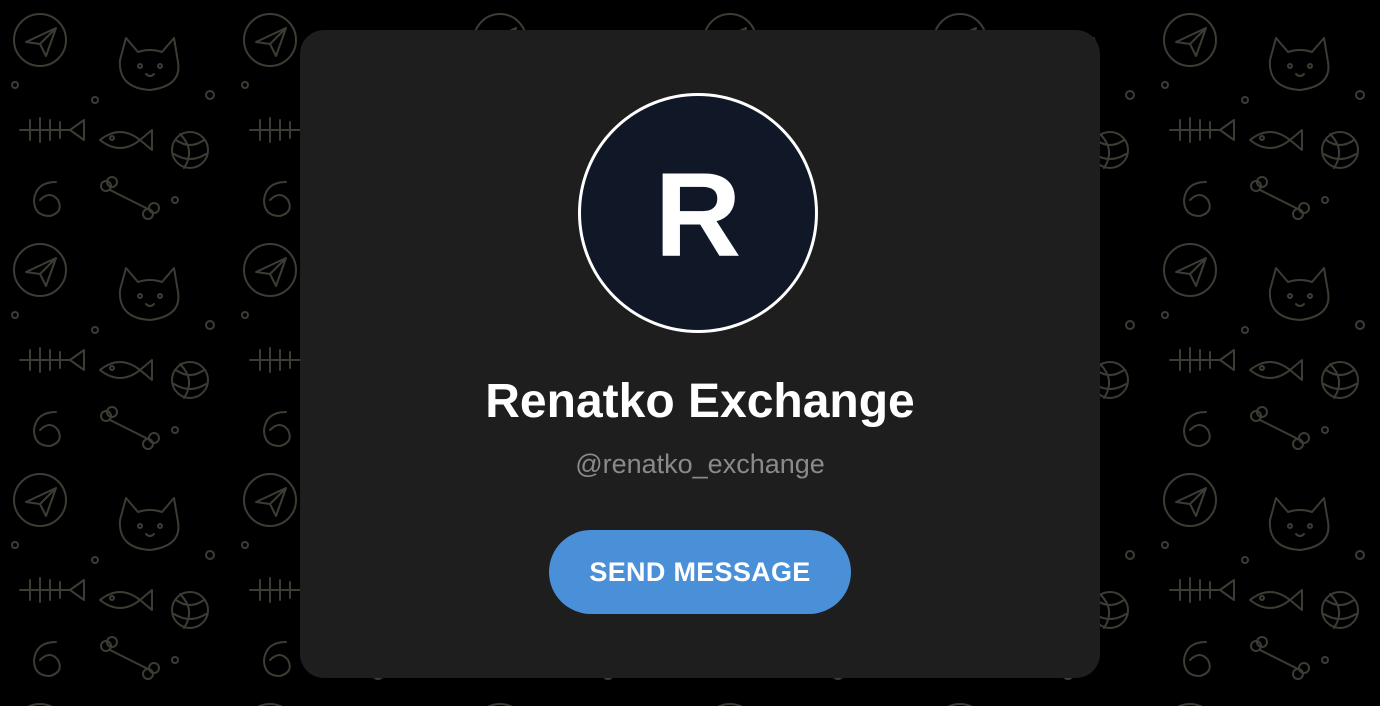  Describe the element at coordinates (700, 464) in the screenshot. I see `profile-username: @renatko_exchange` at that location.